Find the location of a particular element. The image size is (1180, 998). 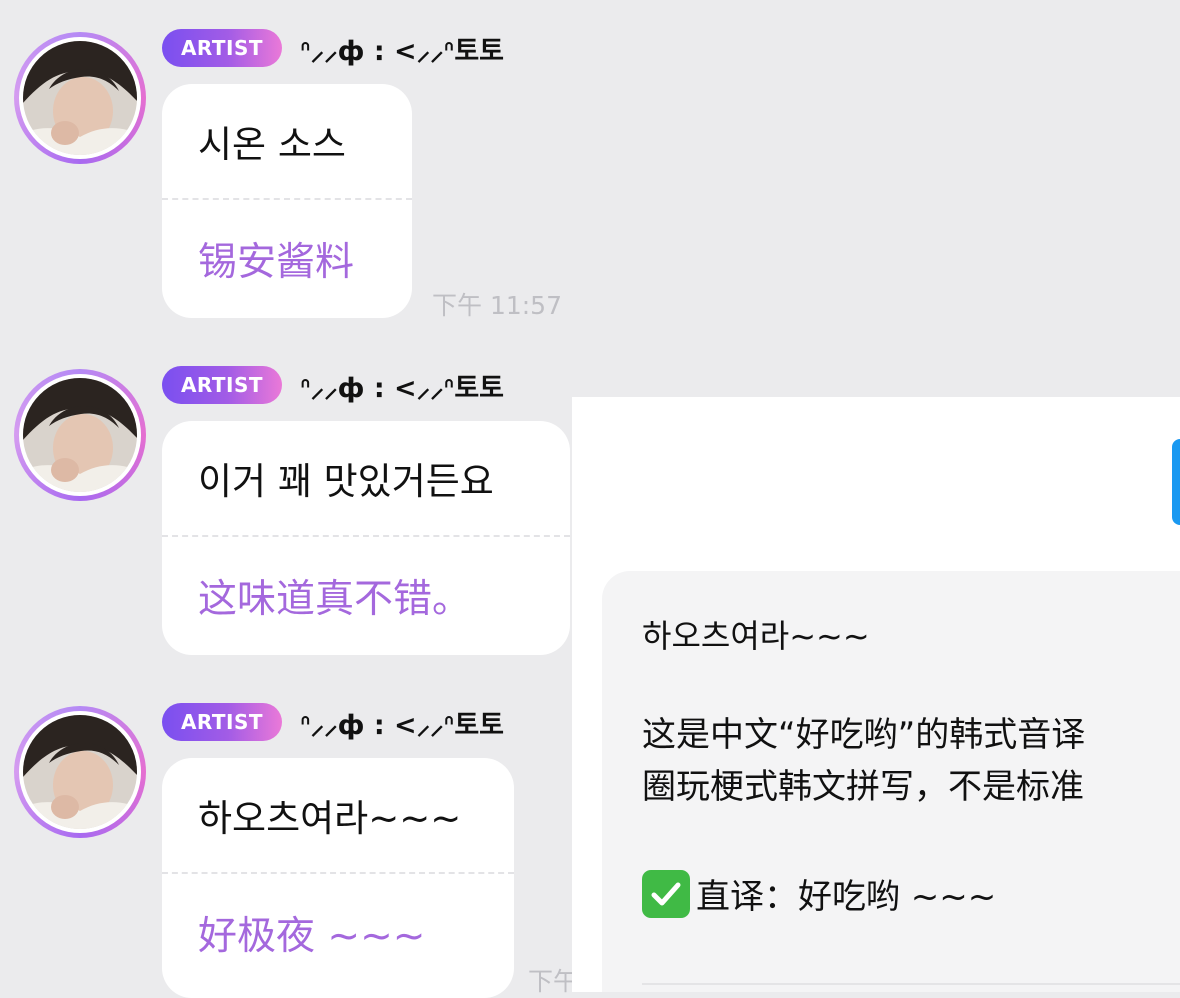

message-bubble: 이거 꽤 맛있거든요 这味道真不错。 is located at coordinates (366, 538).